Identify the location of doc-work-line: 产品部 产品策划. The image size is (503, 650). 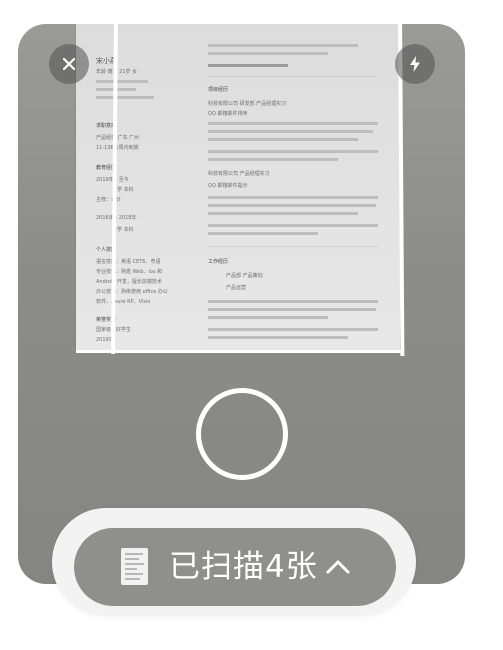
(244, 276).